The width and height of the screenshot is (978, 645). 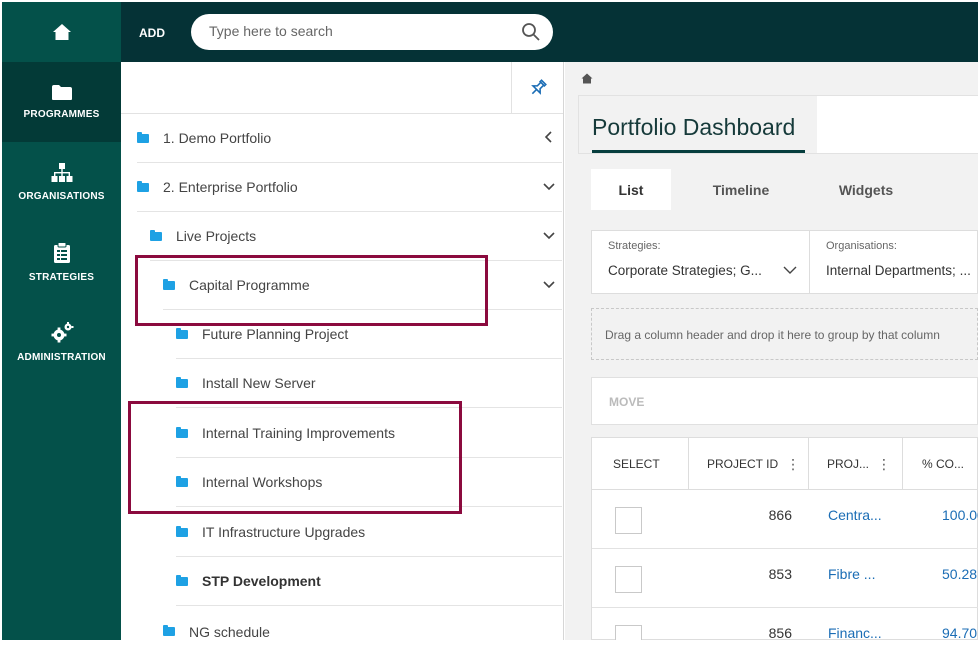 I want to click on title-tab: Portfolio Dashboard, so click(x=698, y=124).